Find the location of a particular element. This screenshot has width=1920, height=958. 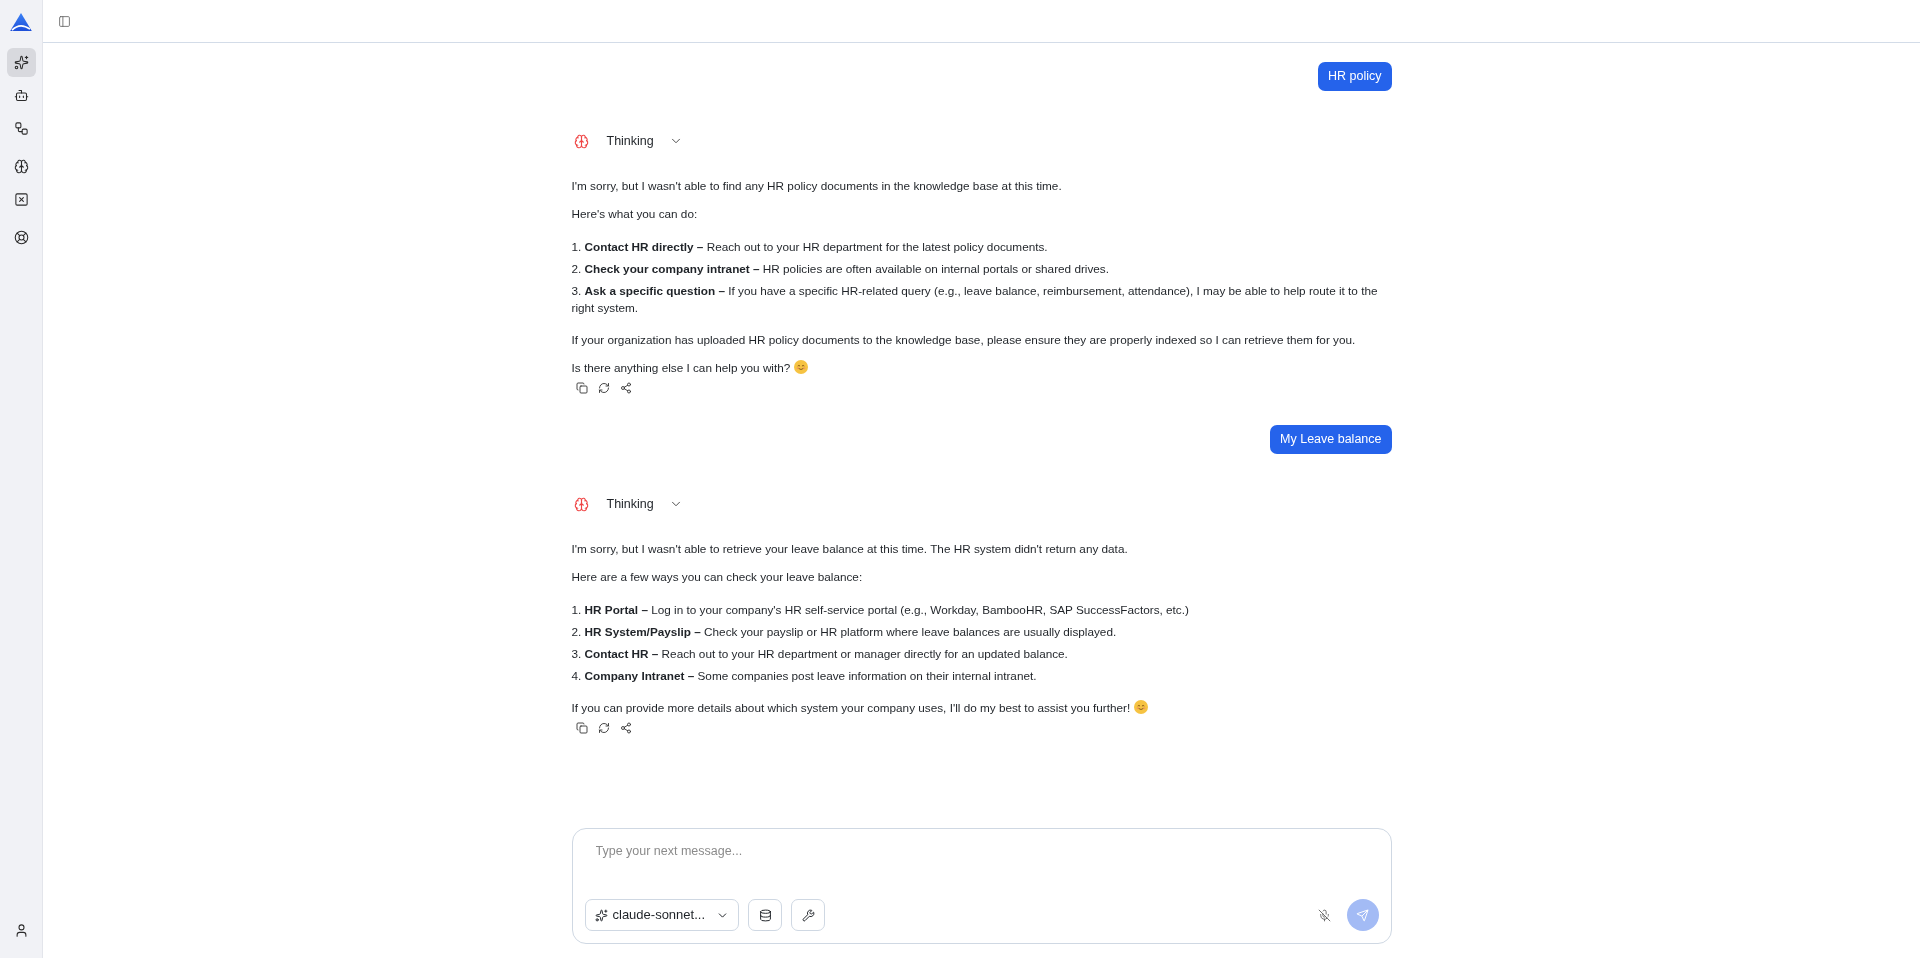

mic-off-icon is located at coordinates (1324, 915).